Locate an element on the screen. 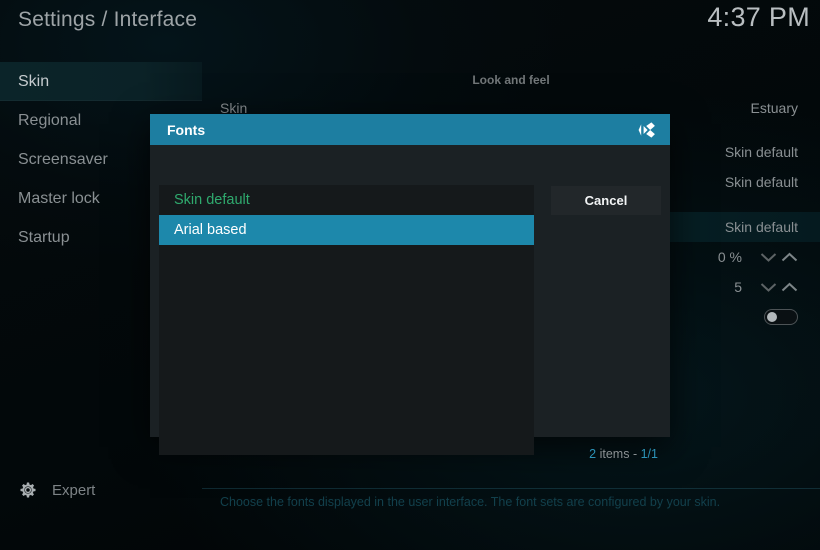 This screenshot has height=550, width=820. setting-value: 0 % is located at coordinates (729, 257).